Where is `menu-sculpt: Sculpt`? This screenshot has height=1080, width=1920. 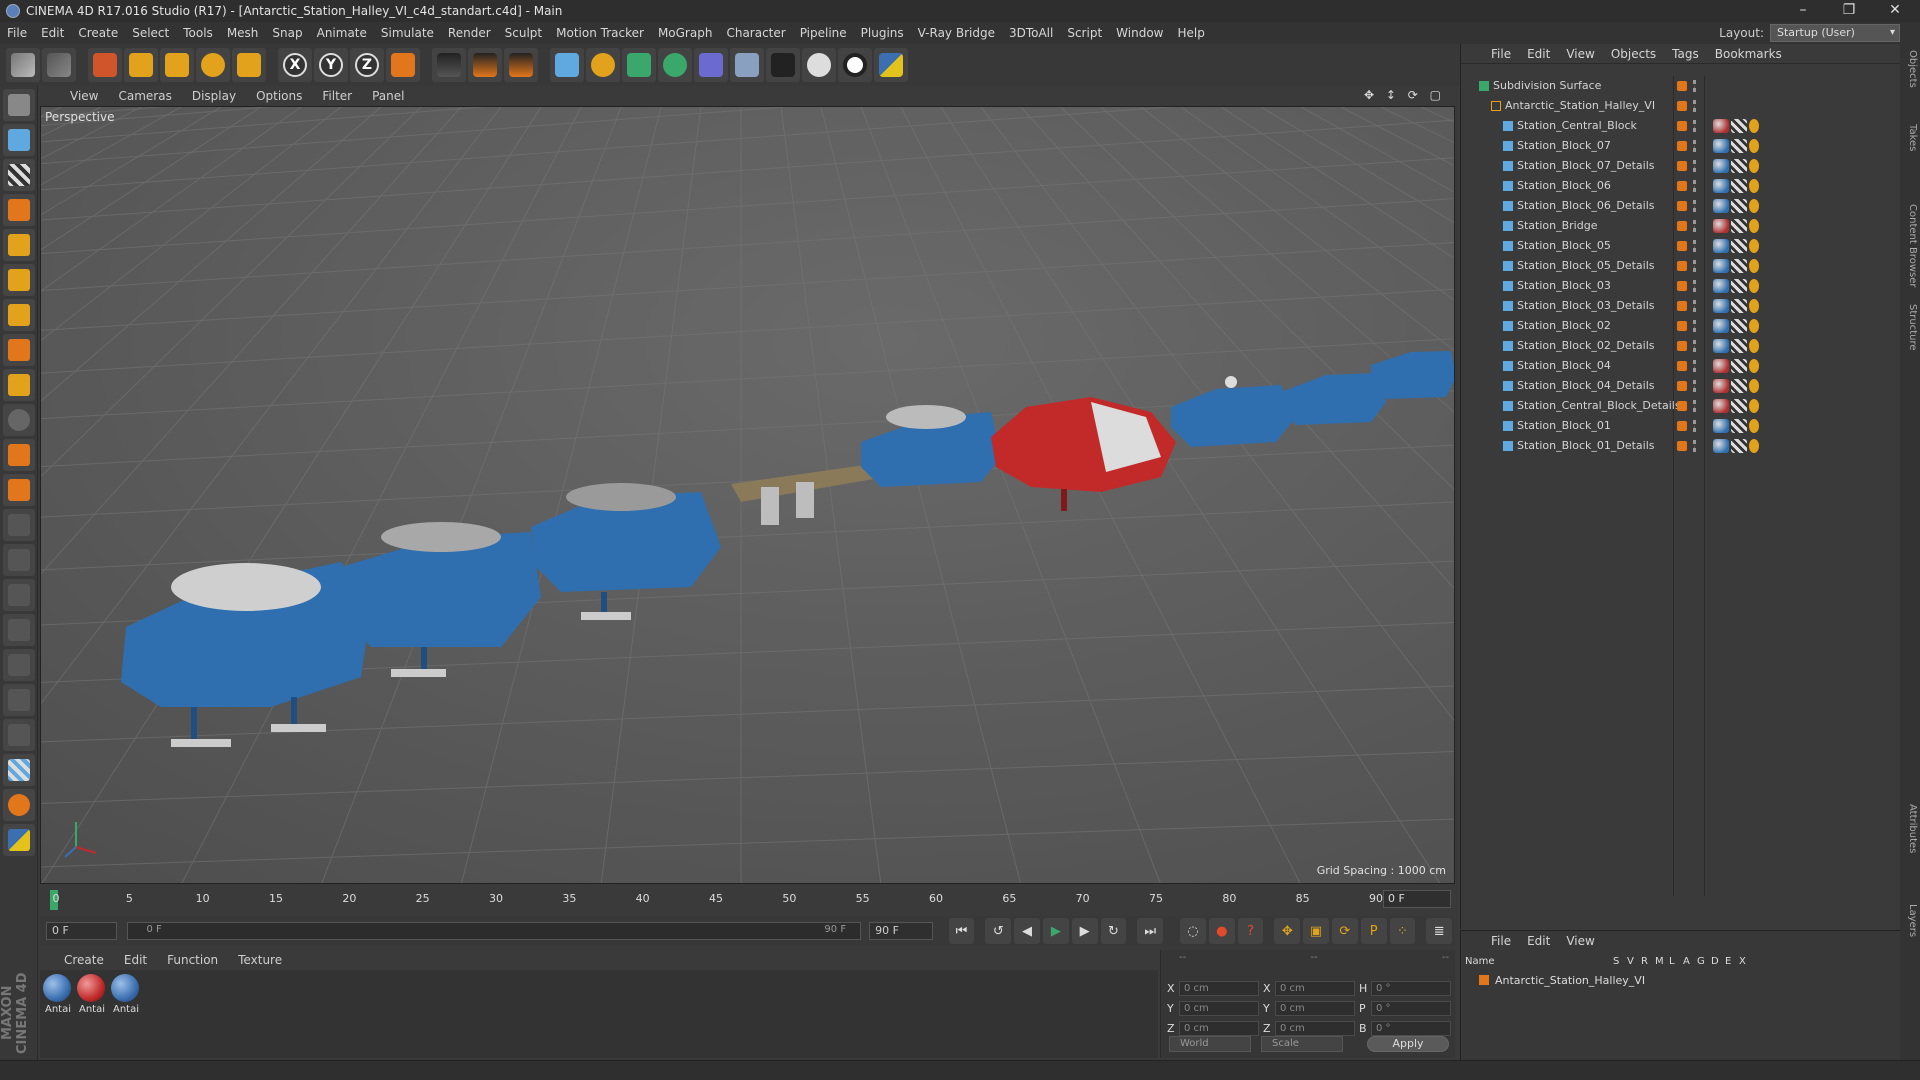
menu-sculpt: Sculpt is located at coordinates (523, 33).